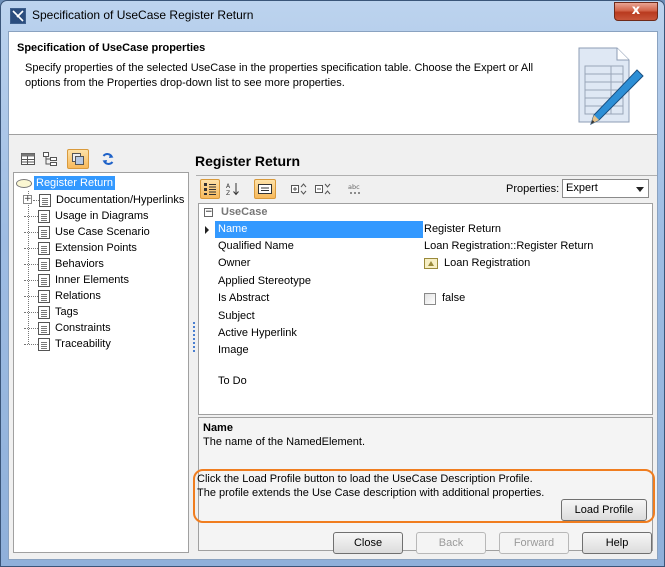 The width and height of the screenshot is (665, 567). I want to click on is-abstract-checkbox, so click(430, 298).